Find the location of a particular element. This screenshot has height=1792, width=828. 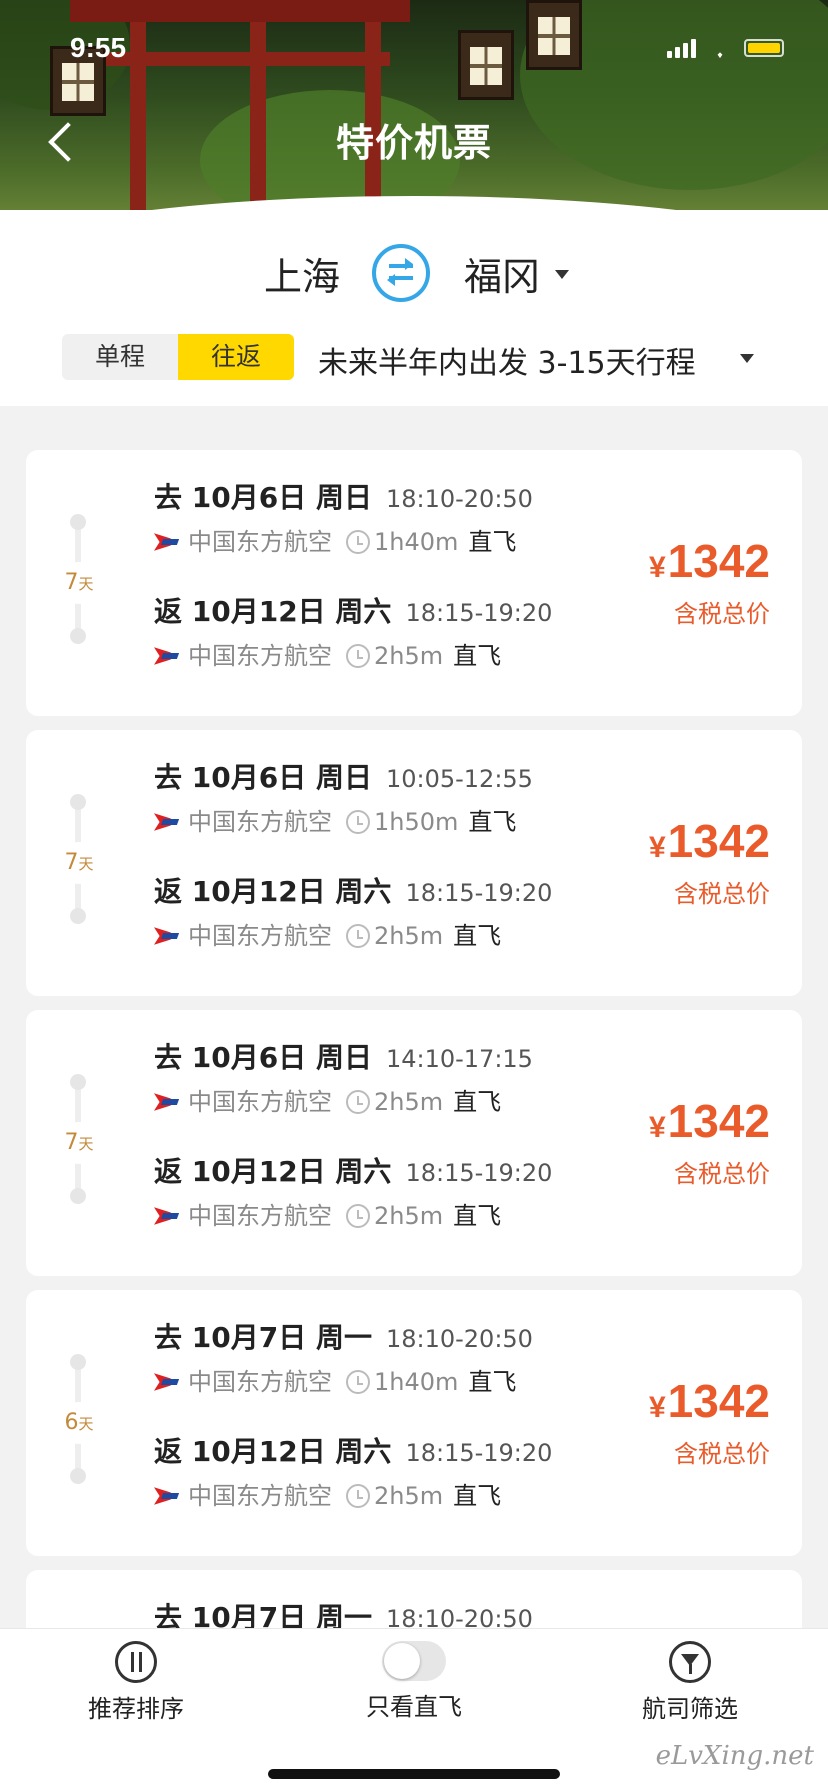

airline-filter-label: 航司筛选 is located at coordinates (690, 1709).